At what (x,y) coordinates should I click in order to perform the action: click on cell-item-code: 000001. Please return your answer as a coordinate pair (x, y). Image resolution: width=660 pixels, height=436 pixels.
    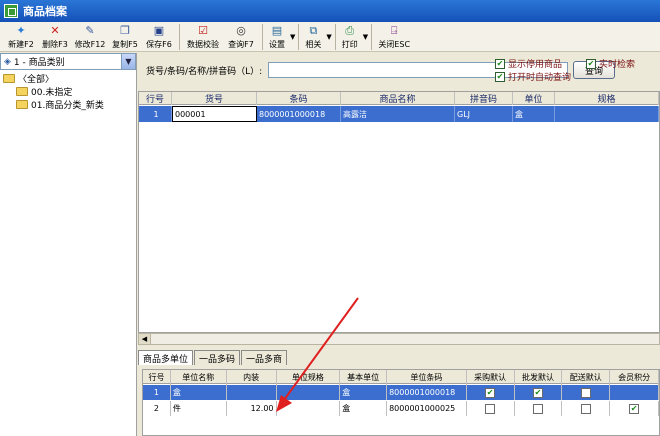
    Looking at the image, I should click on (214, 114).